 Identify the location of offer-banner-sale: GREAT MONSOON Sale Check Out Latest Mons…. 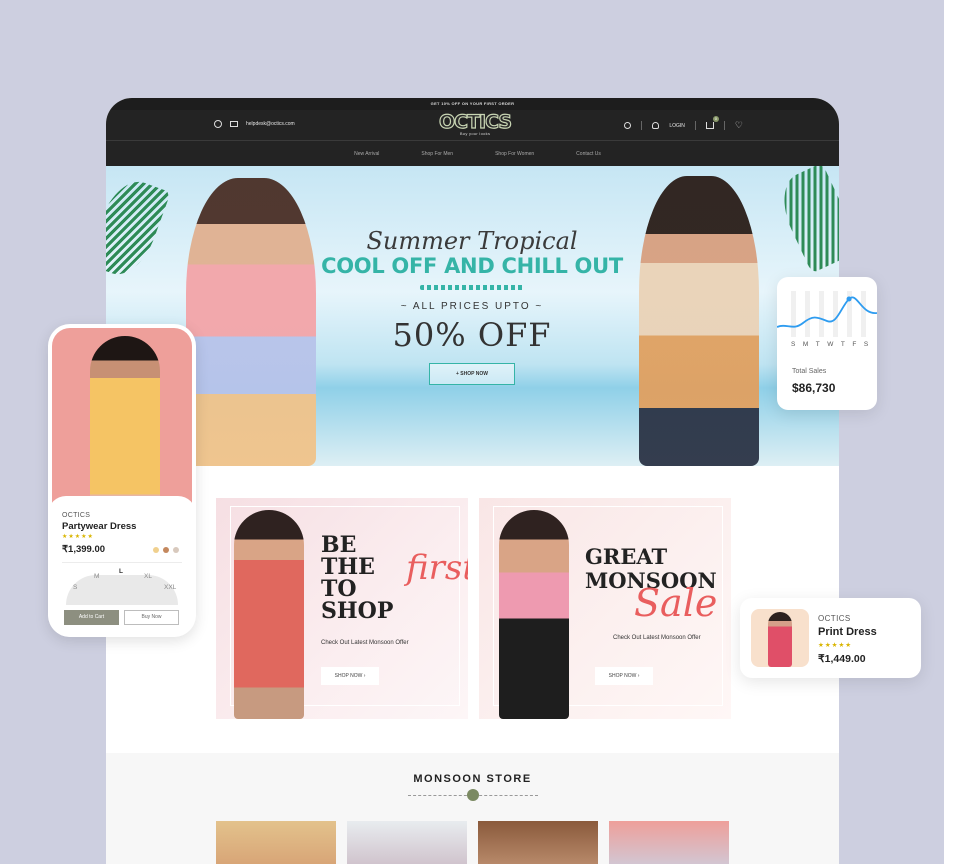
(605, 608).